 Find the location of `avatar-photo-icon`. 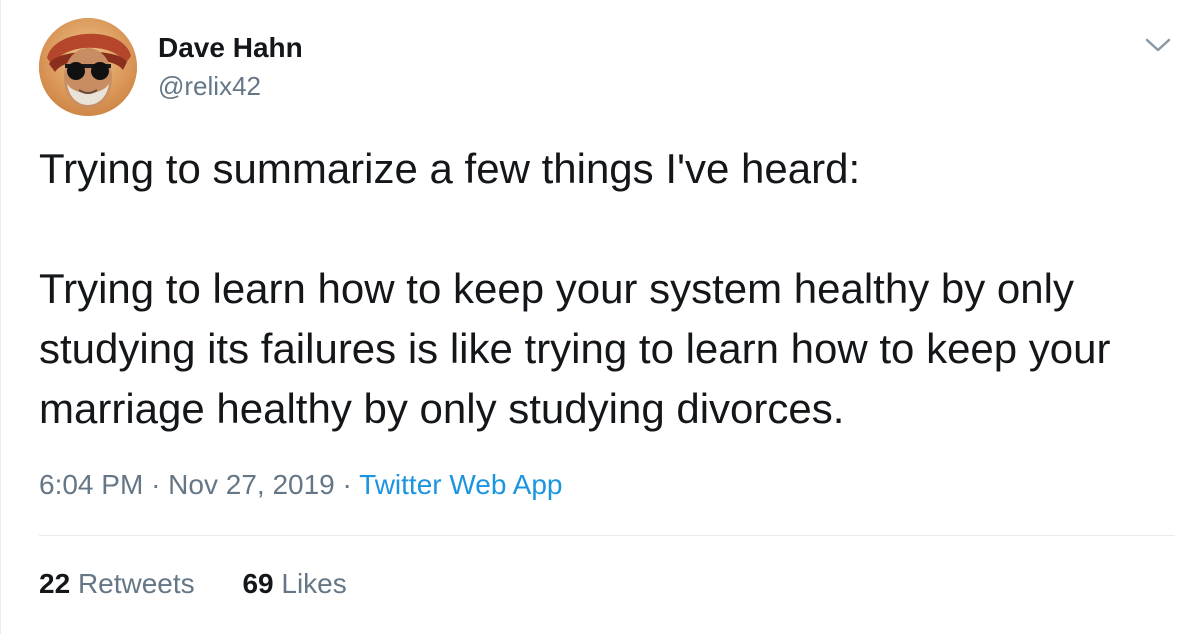

avatar-photo-icon is located at coordinates (88, 67).